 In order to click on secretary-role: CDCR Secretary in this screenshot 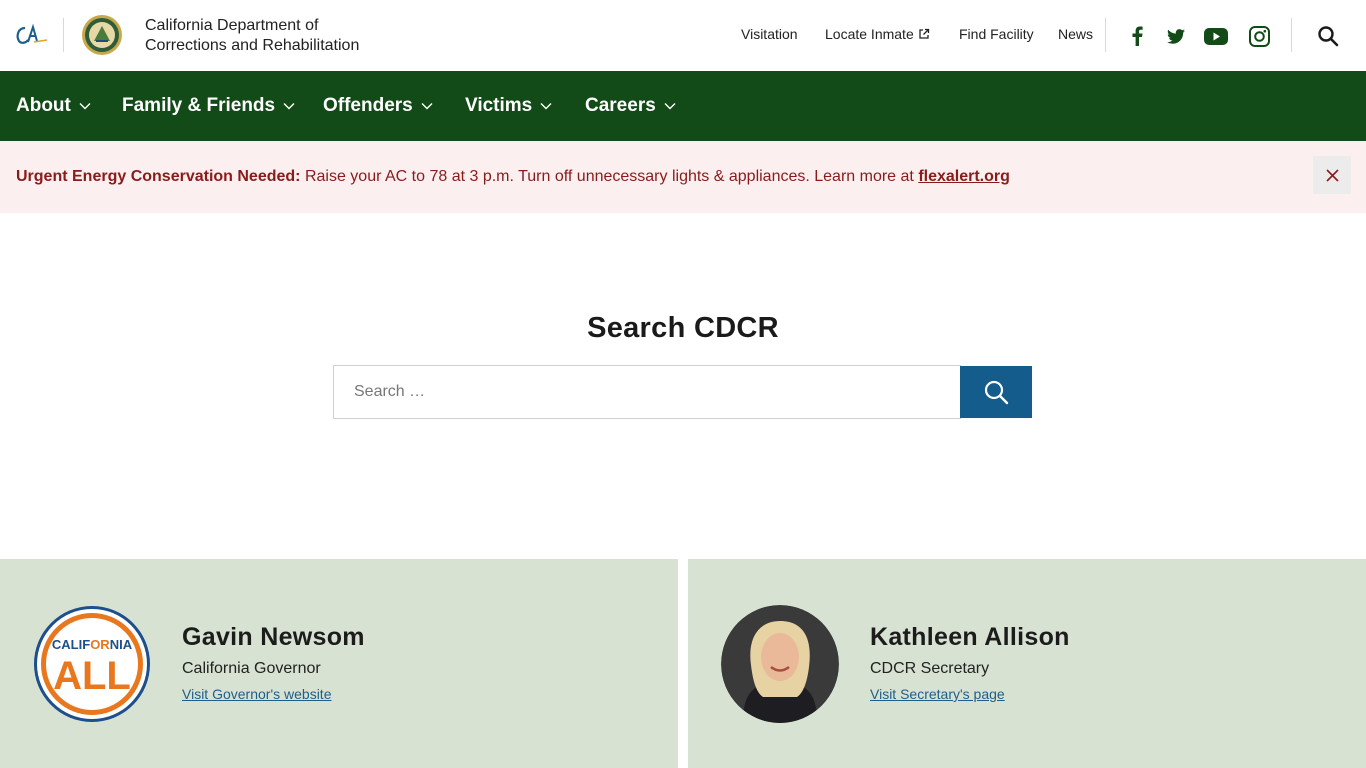, I will do `click(930, 668)`.